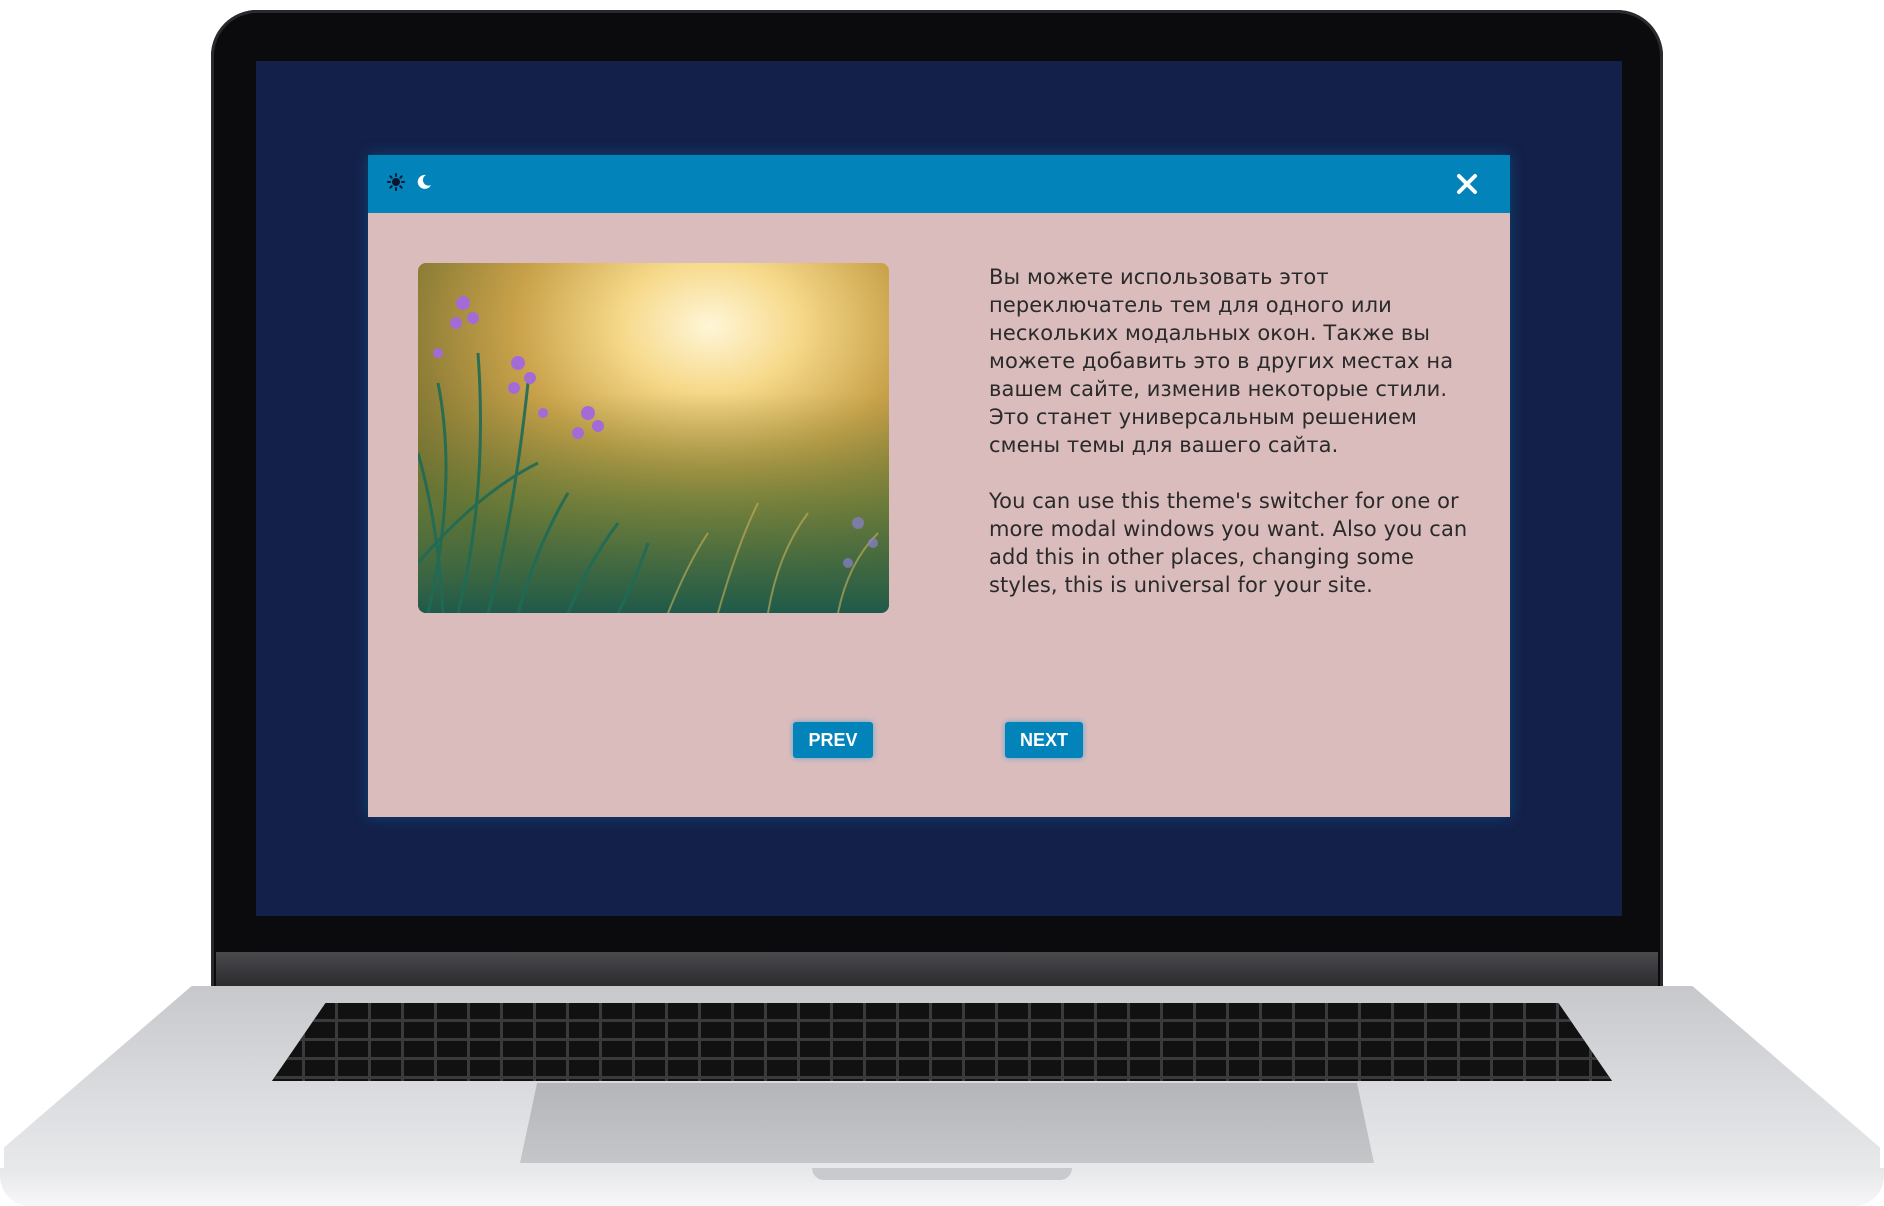  Describe the element at coordinates (396, 182) in the screenshot. I see `sun-icon` at that location.